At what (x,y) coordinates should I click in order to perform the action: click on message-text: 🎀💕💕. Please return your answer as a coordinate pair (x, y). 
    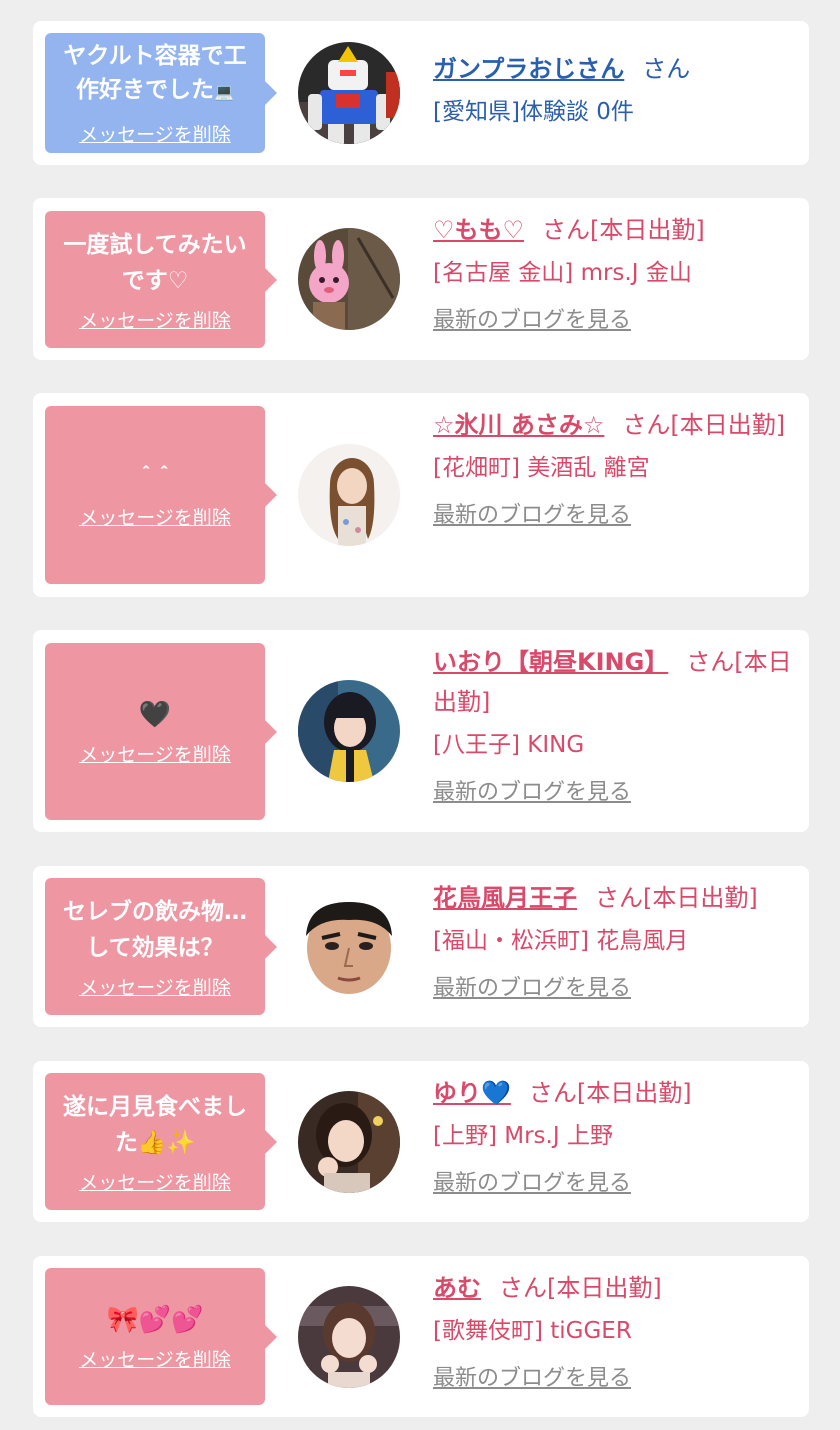
    Looking at the image, I should click on (155, 1319).